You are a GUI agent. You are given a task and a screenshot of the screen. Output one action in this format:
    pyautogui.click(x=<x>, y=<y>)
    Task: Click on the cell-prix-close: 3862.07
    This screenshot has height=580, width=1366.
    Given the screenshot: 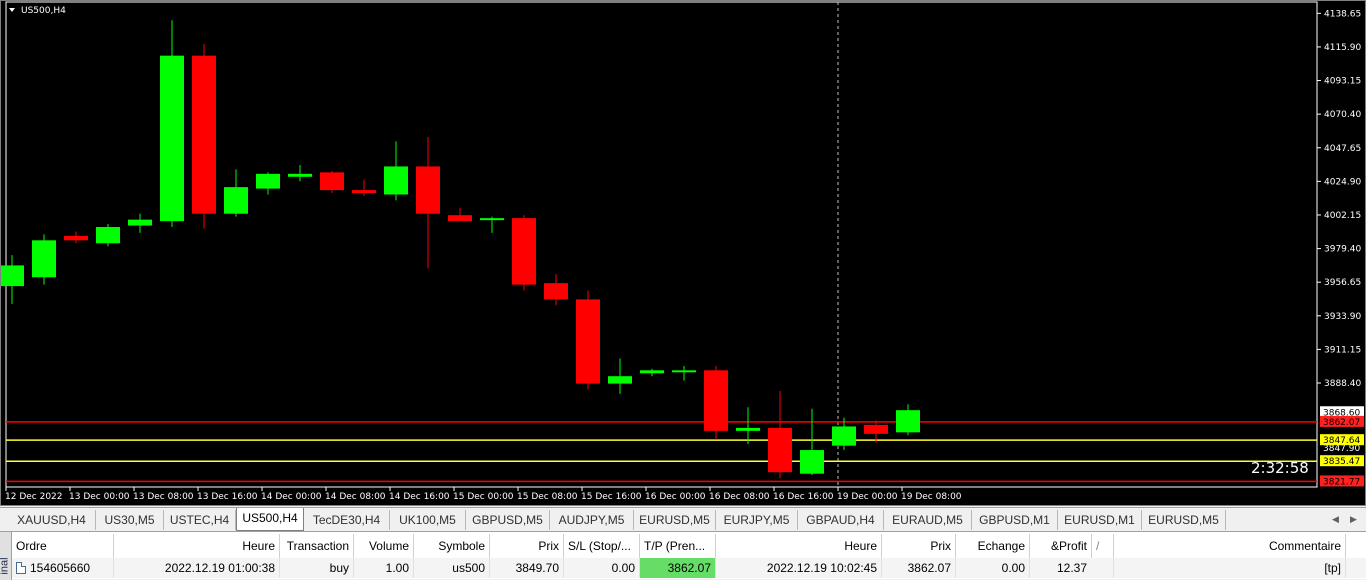 What is the action you would take?
    pyautogui.click(x=919, y=568)
    